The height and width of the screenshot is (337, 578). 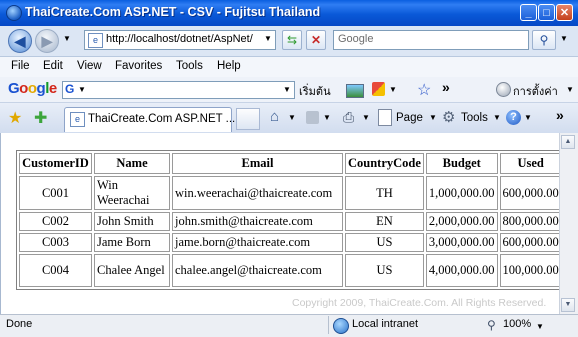 I want to click on google-logo: Google, so click(x=32, y=88).